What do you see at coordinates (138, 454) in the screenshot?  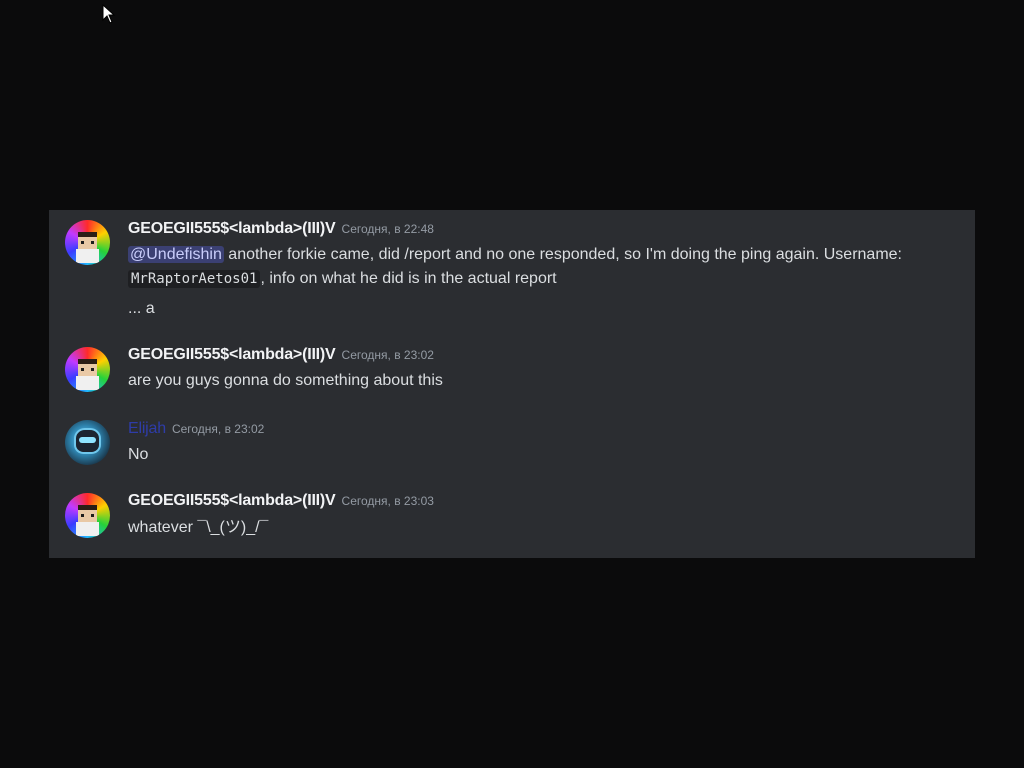 I see `message-content: No` at bounding box center [138, 454].